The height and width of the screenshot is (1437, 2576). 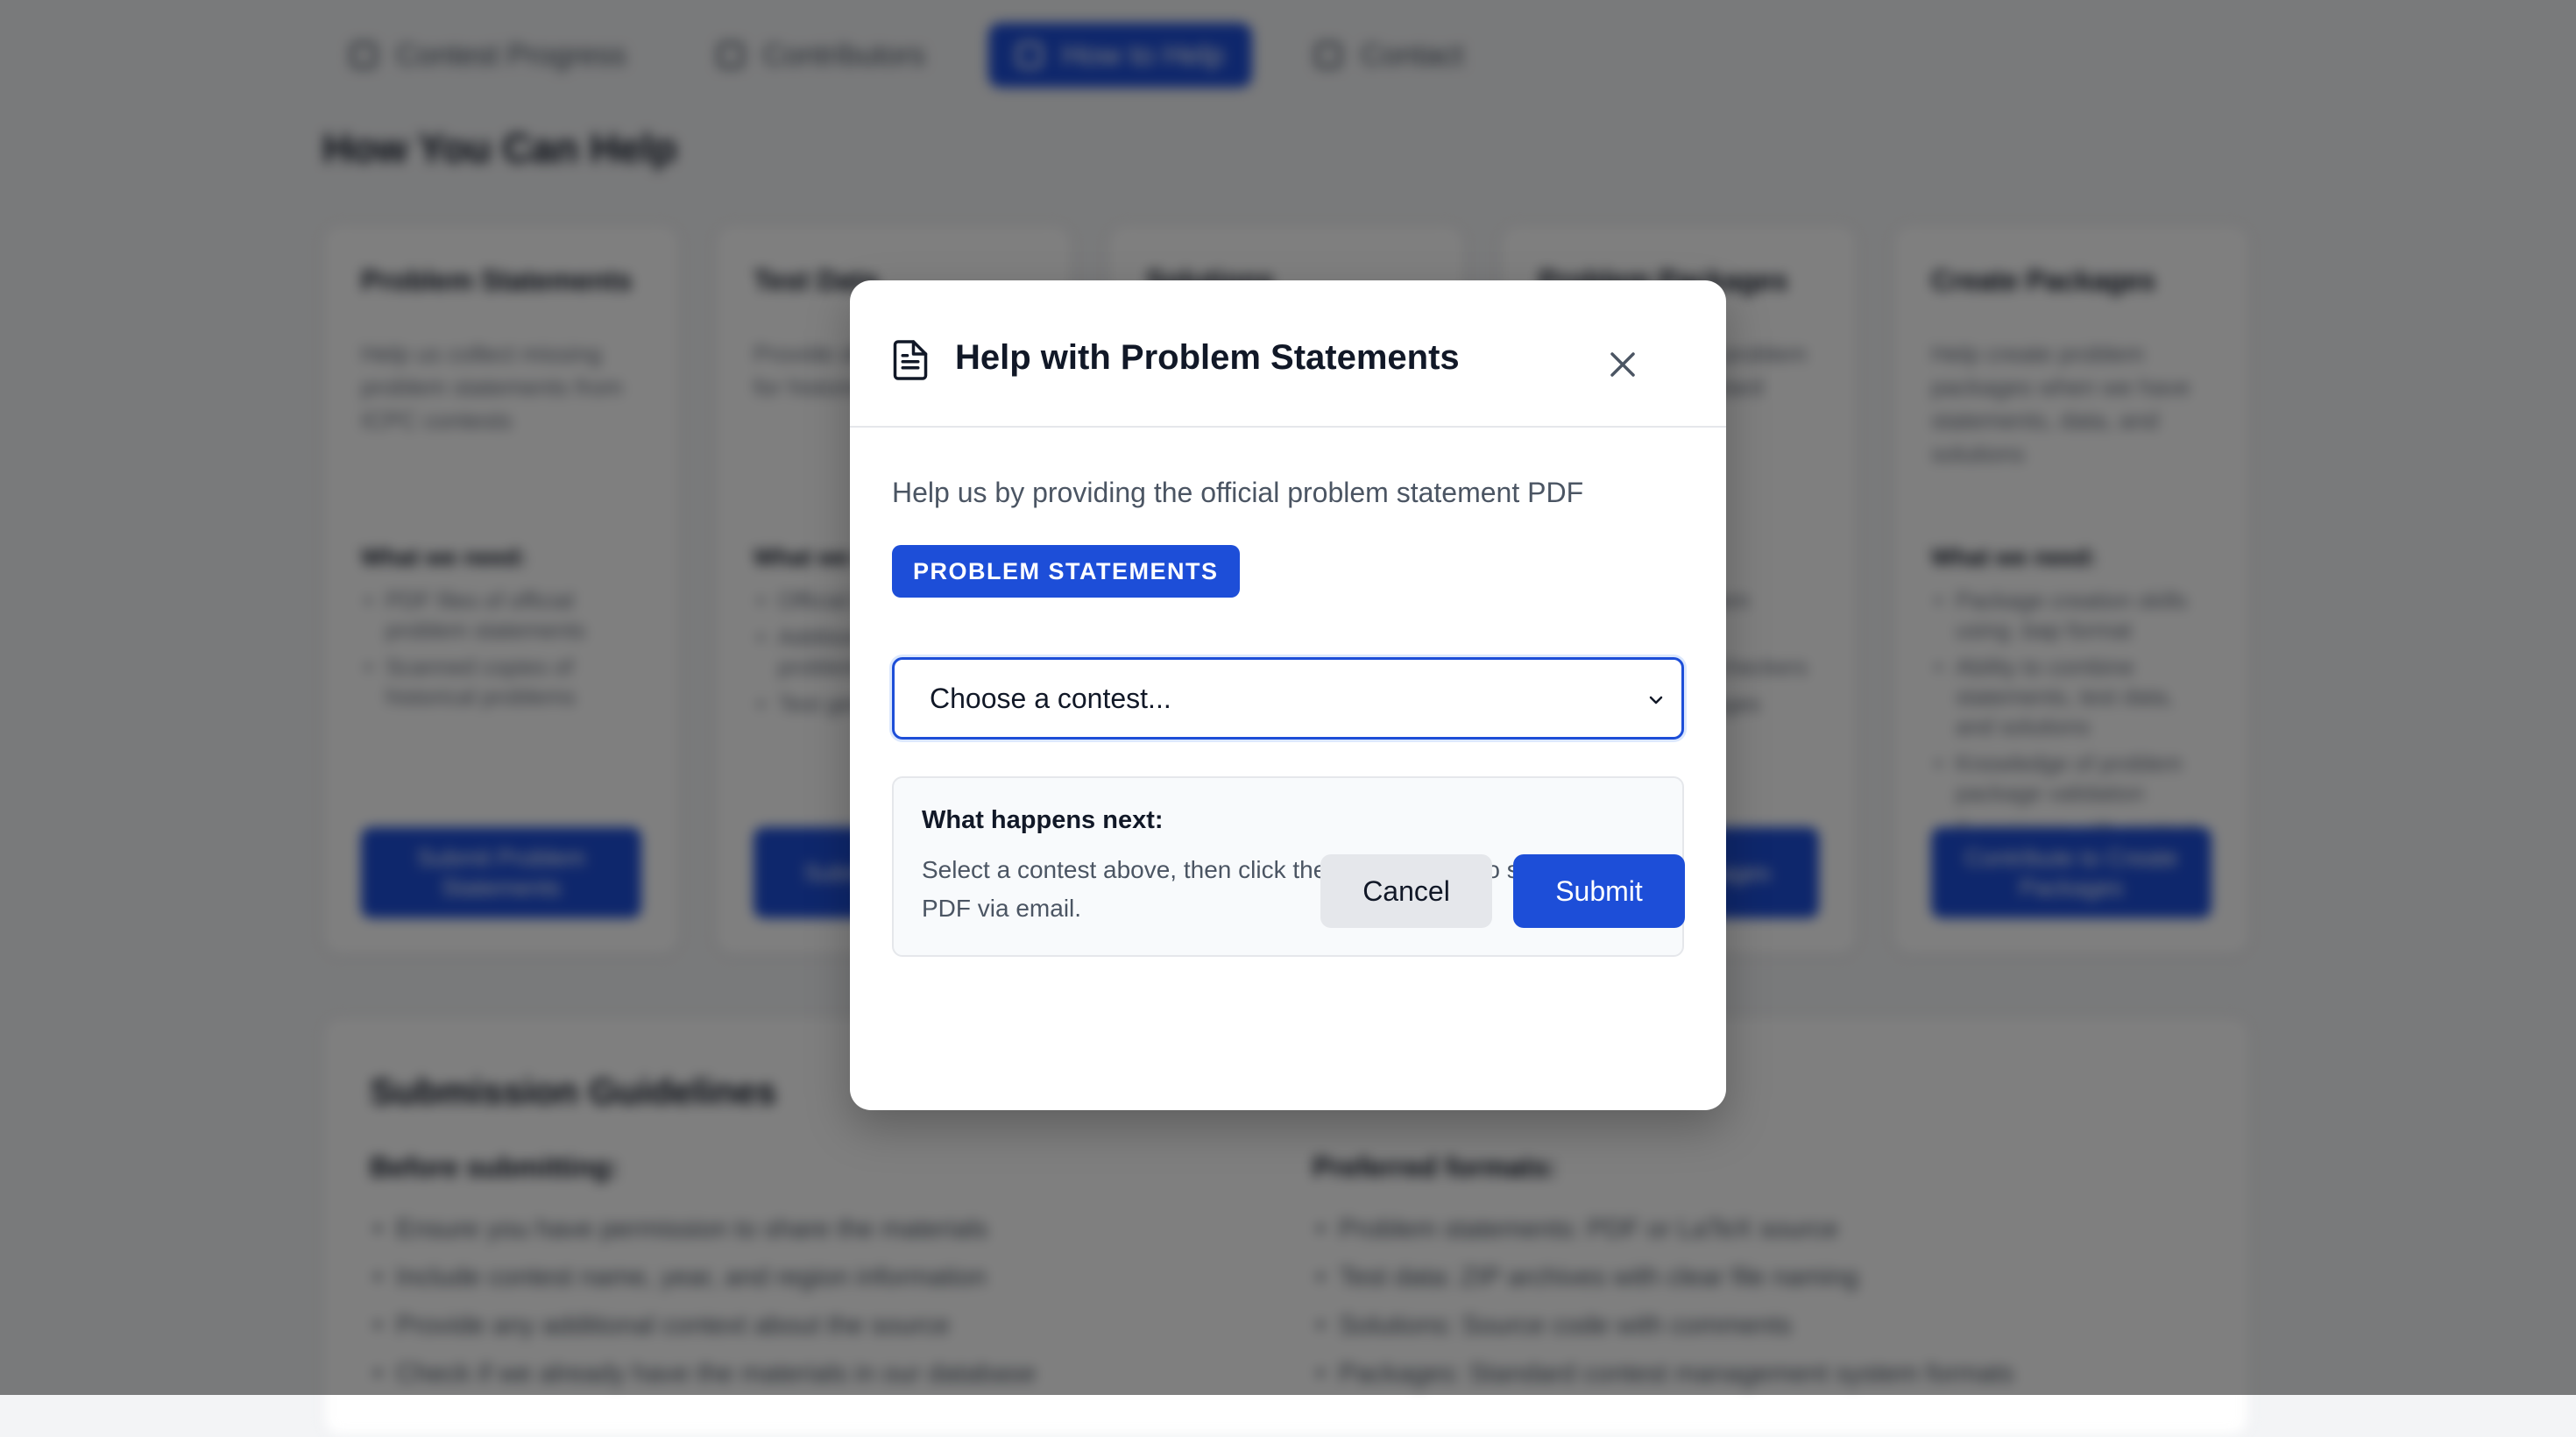 I want to click on submit-button: Submit, so click(x=1599, y=891).